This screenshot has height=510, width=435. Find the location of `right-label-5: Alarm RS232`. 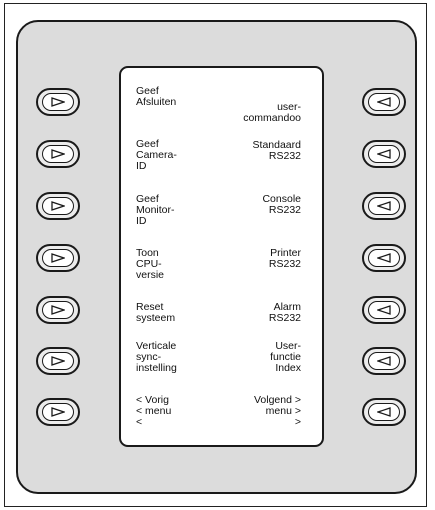

right-label-5: Alarm RS232 is located at coordinates (284, 312).